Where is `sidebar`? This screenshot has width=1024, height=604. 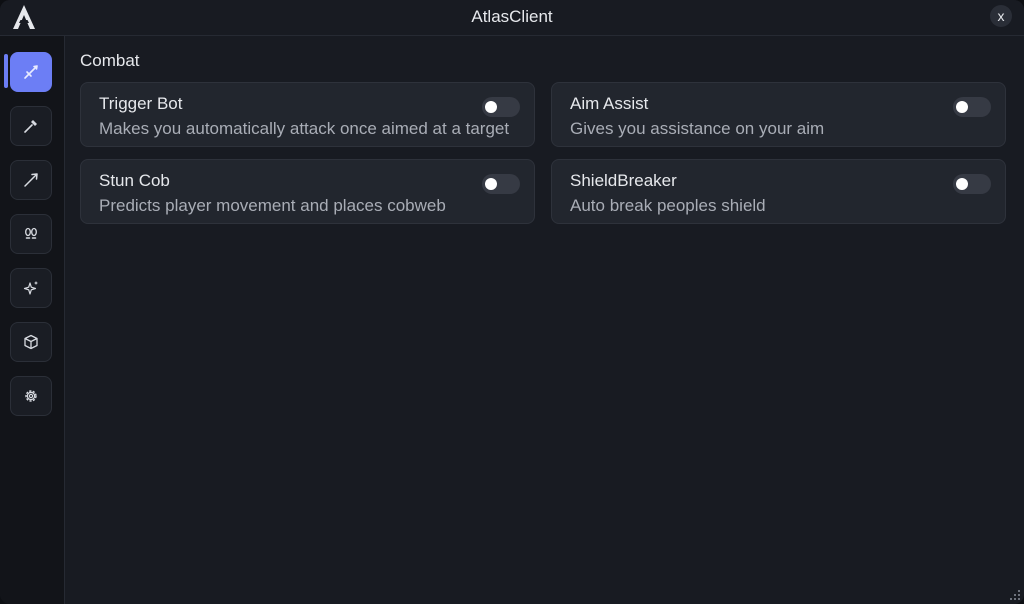
sidebar is located at coordinates (32, 320).